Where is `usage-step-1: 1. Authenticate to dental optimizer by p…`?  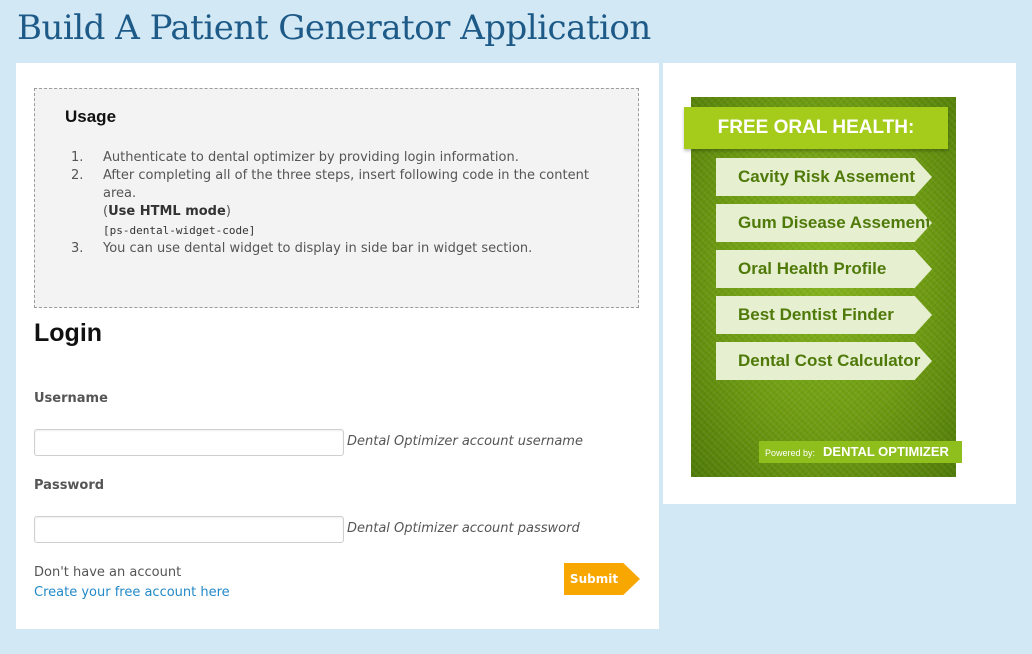 usage-step-1: 1. Authenticate to dental optimizer by p… is located at coordinates (331, 158).